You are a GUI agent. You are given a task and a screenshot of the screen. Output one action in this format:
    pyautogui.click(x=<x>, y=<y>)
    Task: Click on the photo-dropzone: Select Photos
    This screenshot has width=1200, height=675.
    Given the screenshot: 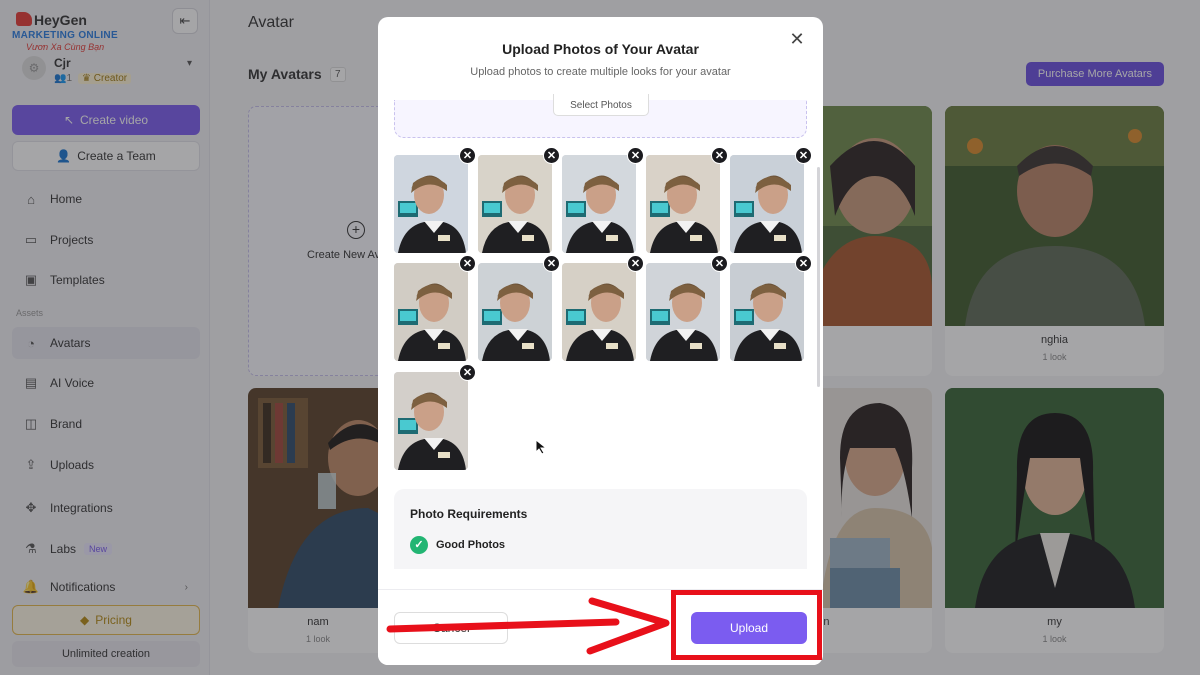 What is the action you would take?
    pyautogui.click(x=600, y=116)
    